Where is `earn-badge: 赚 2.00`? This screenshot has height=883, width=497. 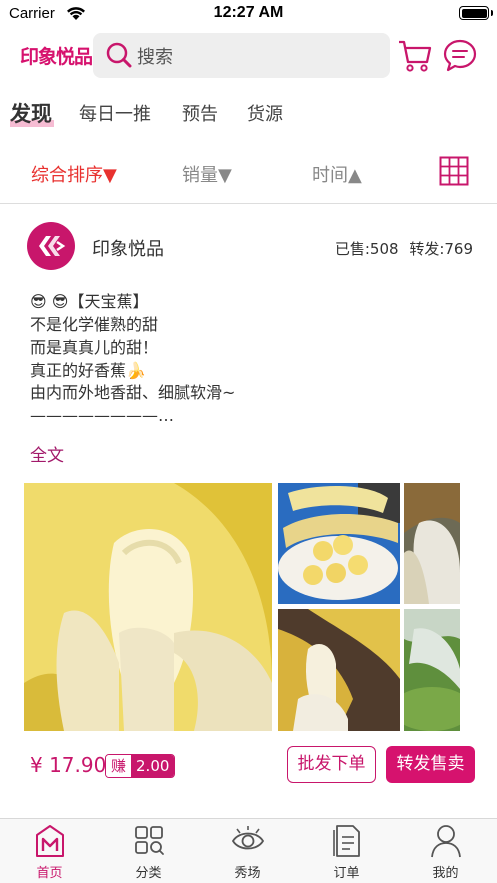 earn-badge: 赚 2.00 is located at coordinates (140, 766).